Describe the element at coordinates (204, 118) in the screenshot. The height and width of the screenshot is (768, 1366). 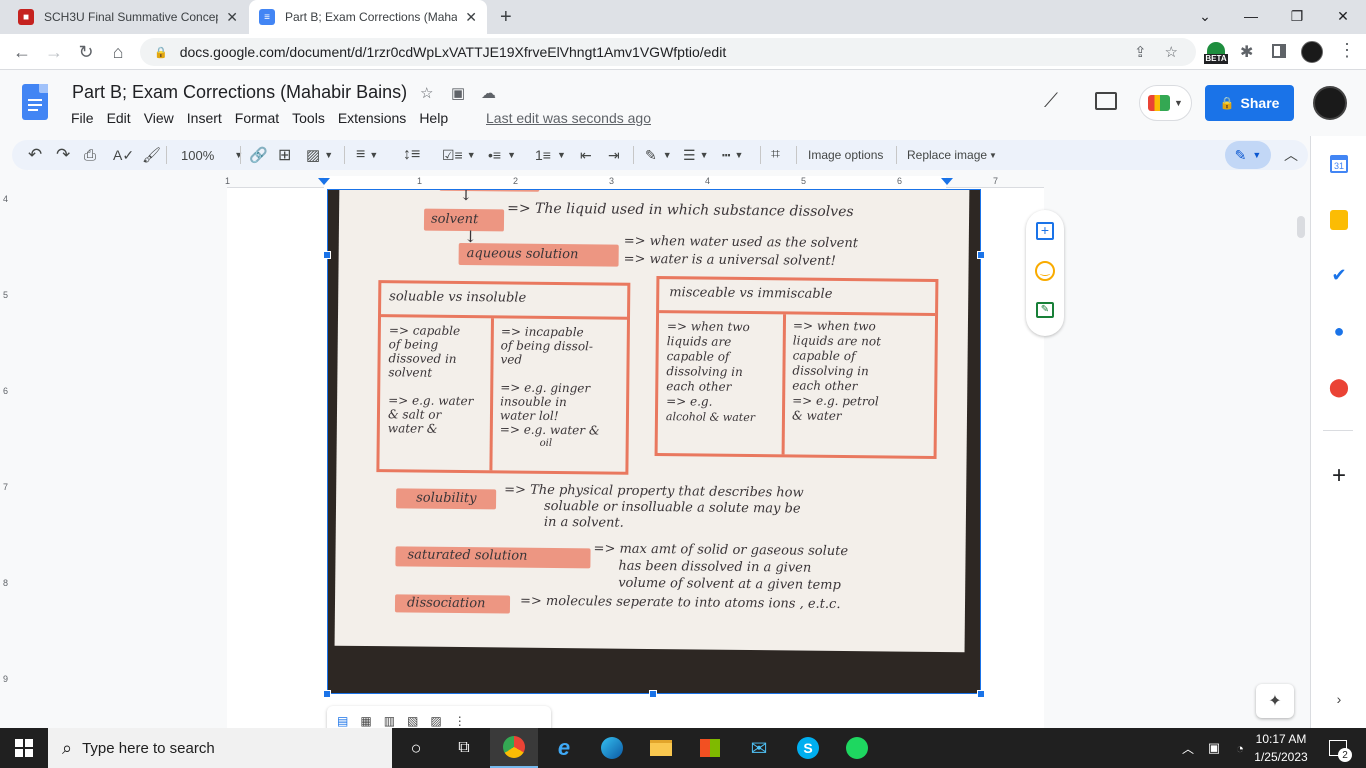
I see `menu-insert: Insert` at that location.